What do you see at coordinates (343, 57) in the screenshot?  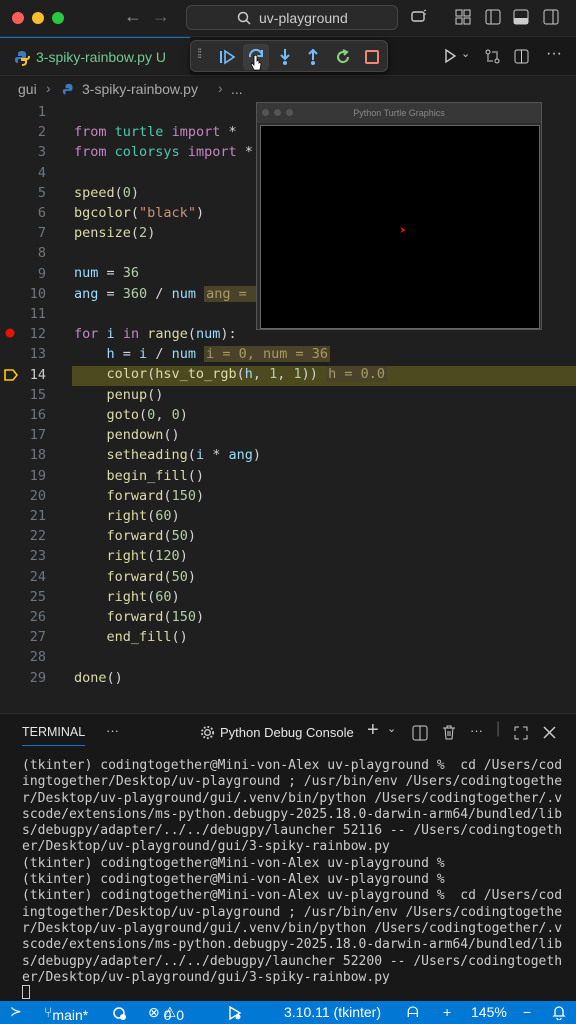 I see `restart-icon` at bounding box center [343, 57].